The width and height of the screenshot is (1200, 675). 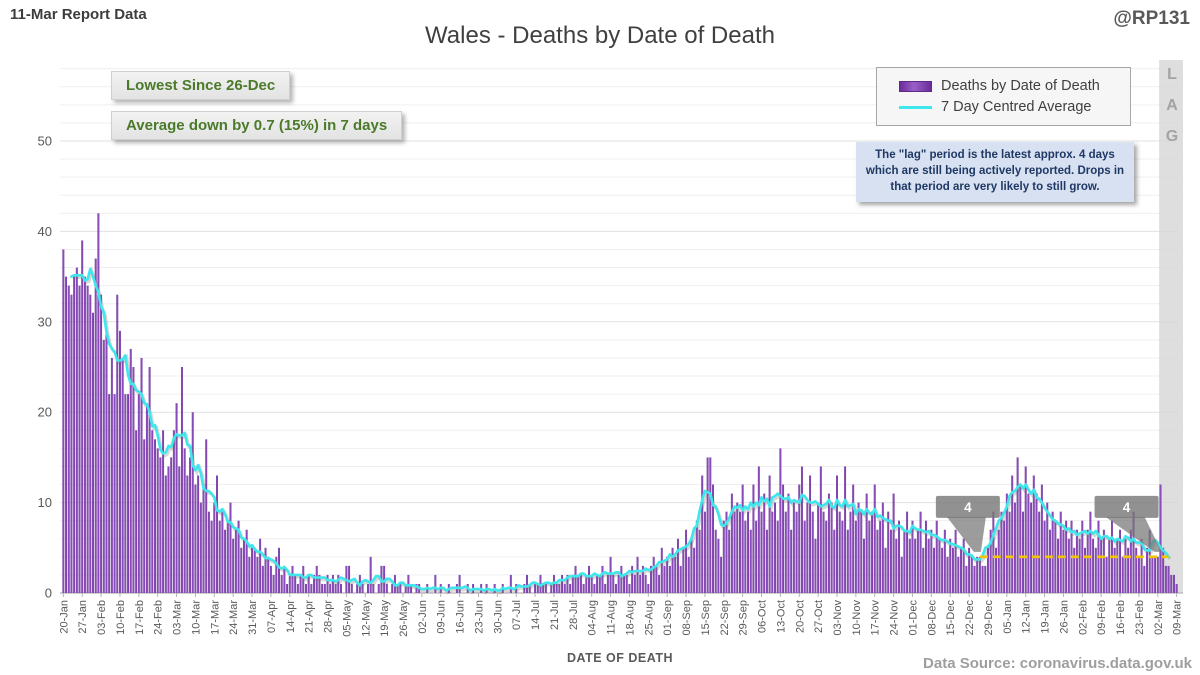 I want to click on lag-letter: G, so click(x=1172, y=136).